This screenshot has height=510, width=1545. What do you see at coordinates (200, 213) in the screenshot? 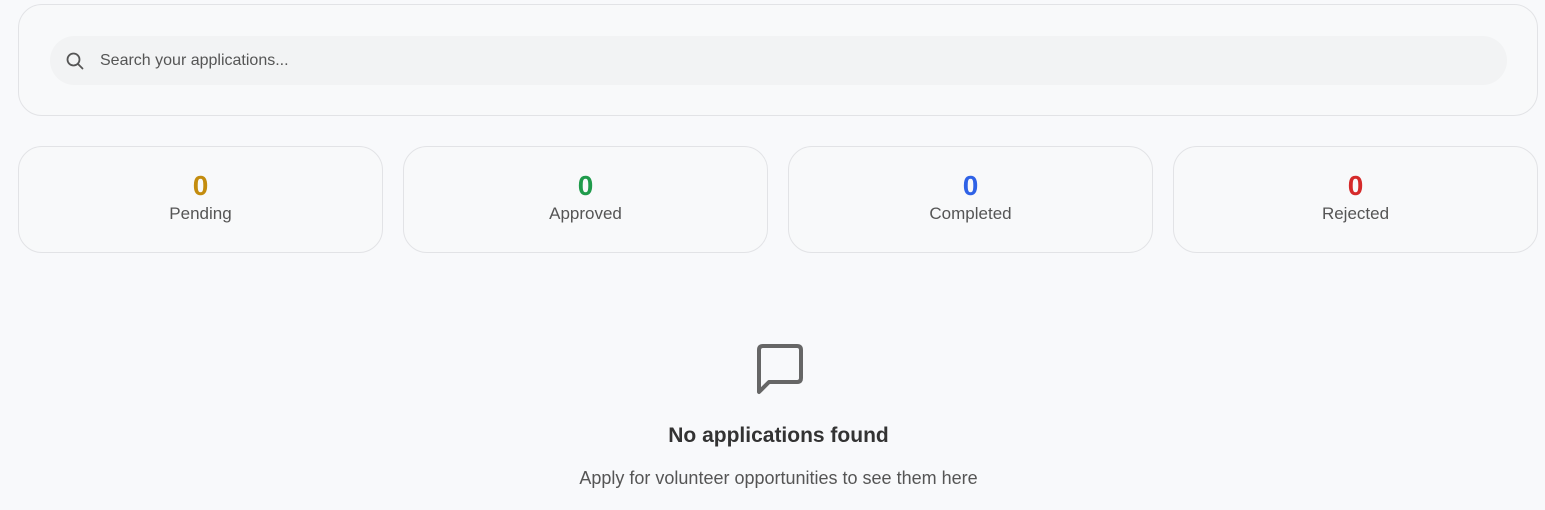
I see `stat-label-pending: Pending` at bounding box center [200, 213].